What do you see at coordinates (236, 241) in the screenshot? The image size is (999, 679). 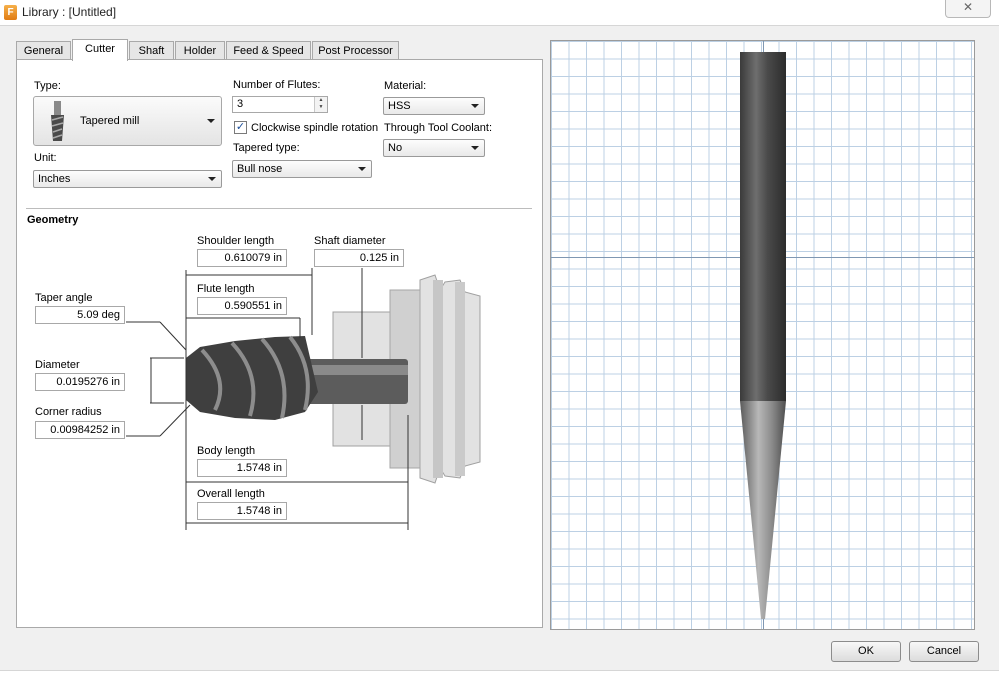 I see `shoulder-length-label: Shoulder length` at bounding box center [236, 241].